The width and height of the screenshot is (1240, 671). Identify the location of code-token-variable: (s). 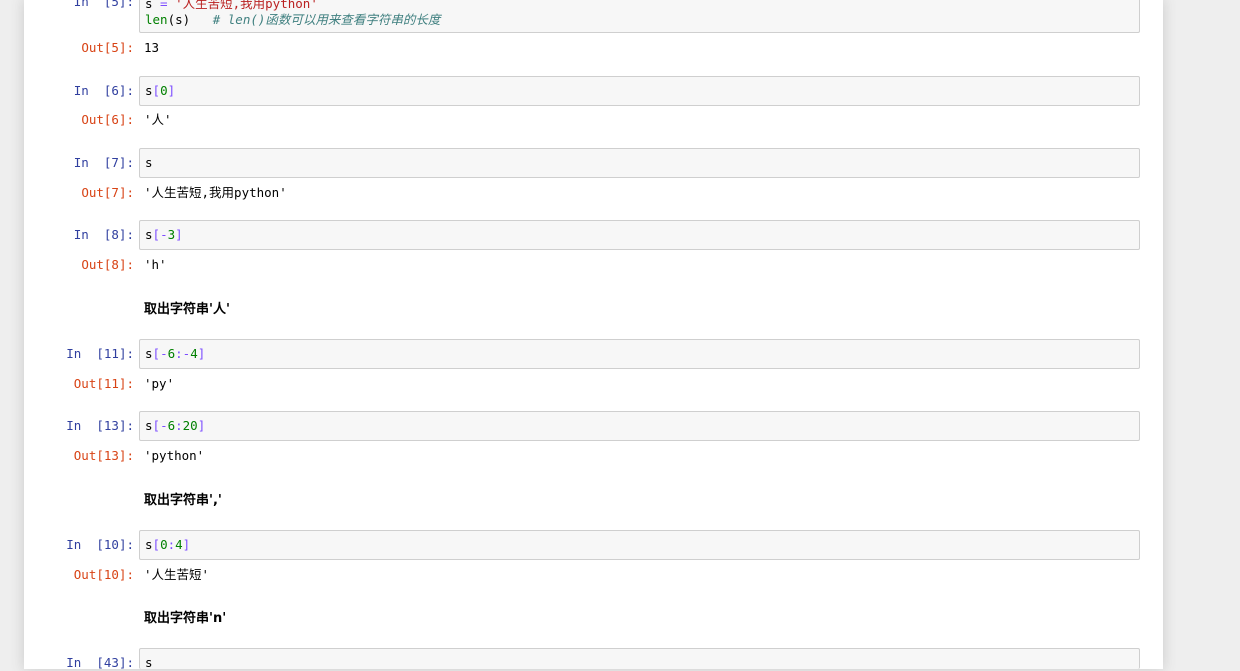
(179, 19).